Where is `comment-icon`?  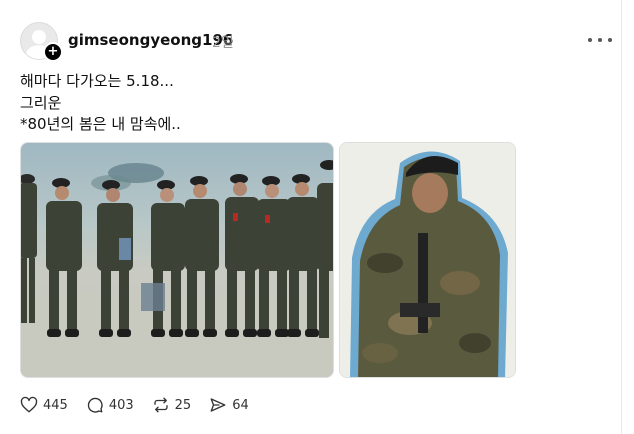 comment-icon is located at coordinates (95, 405).